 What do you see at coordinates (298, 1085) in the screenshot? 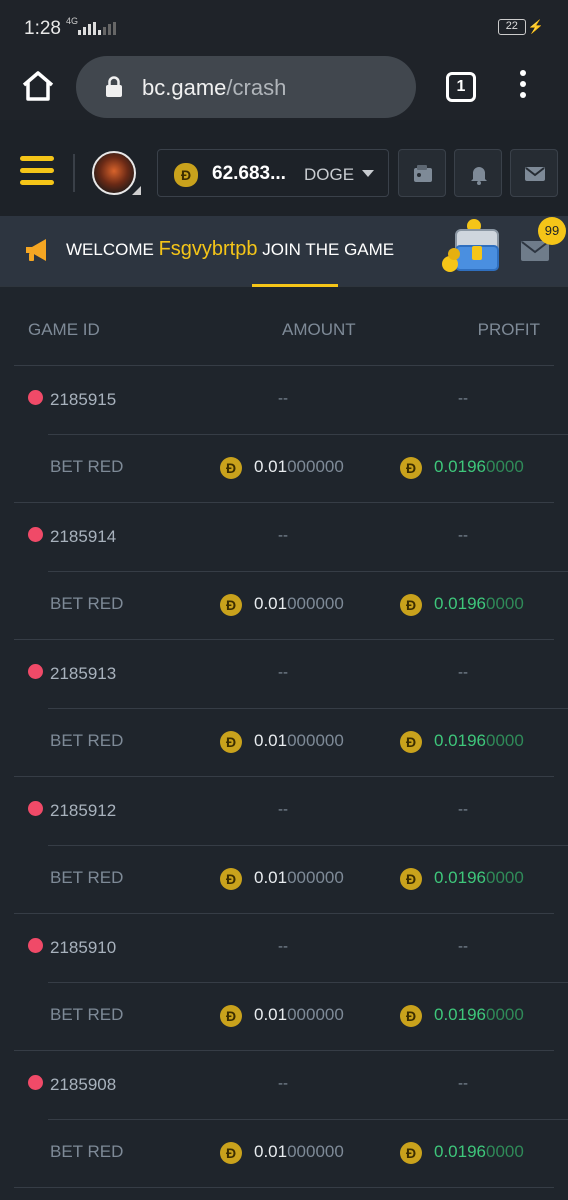
I see `table-row: 2185908 -- --` at bounding box center [298, 1085].